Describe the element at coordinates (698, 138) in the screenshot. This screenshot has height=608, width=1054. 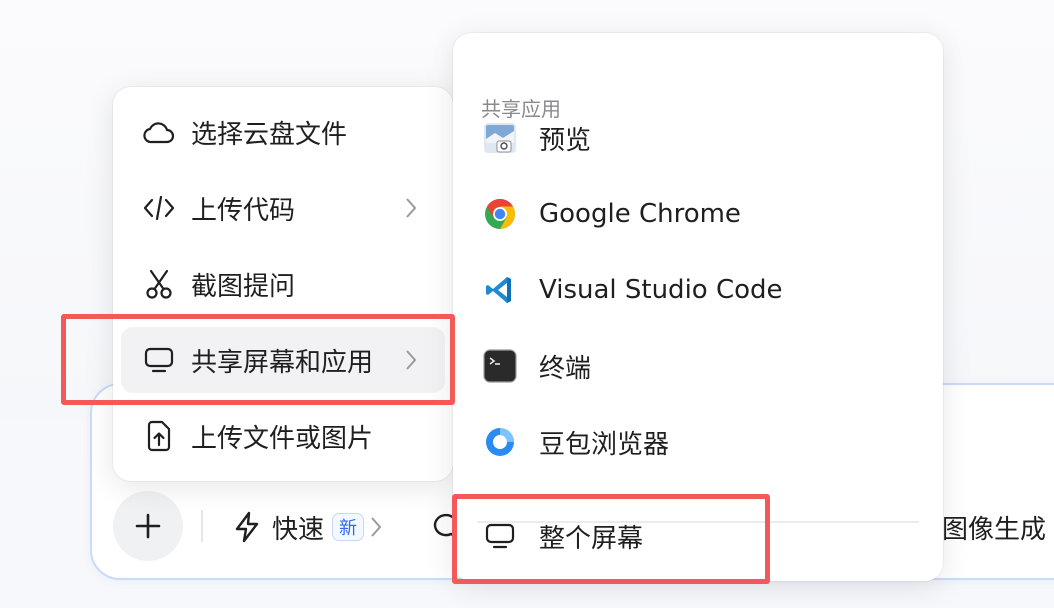
I see `app-item-preview: 预览` at that location.